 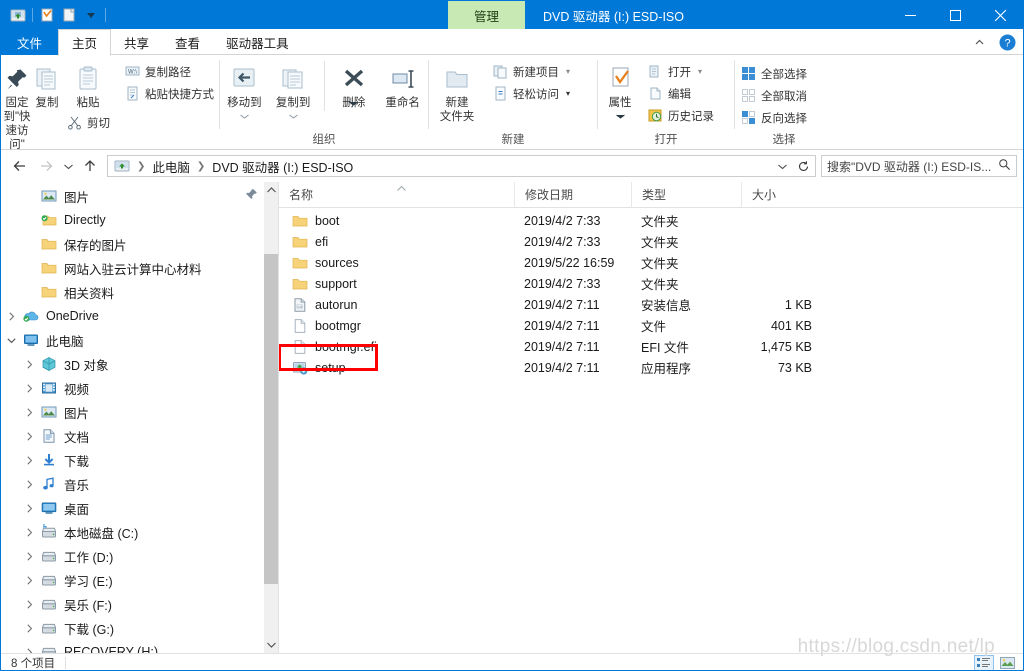 I want to click on table-row: support 2019/4/2 7:33 文件夹, so click(x=651, y=283).